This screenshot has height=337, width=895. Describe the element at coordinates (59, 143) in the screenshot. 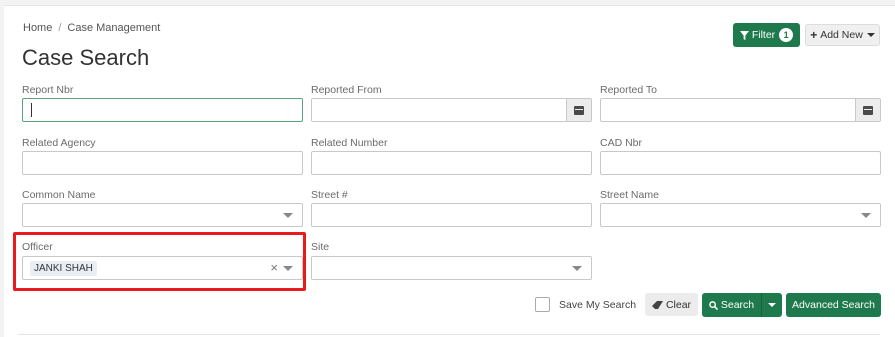

I see `related-agency-label: Related Agency` at that location.